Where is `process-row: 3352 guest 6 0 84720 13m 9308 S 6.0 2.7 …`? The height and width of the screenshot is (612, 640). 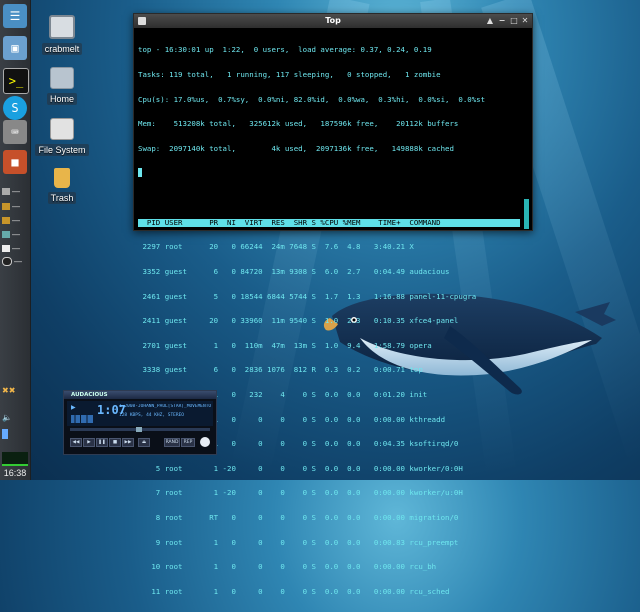 process-row: 3352 guest 6 0 84720 13m 9308 S 6.0 2.7 … is located at coordinates (294, 271).